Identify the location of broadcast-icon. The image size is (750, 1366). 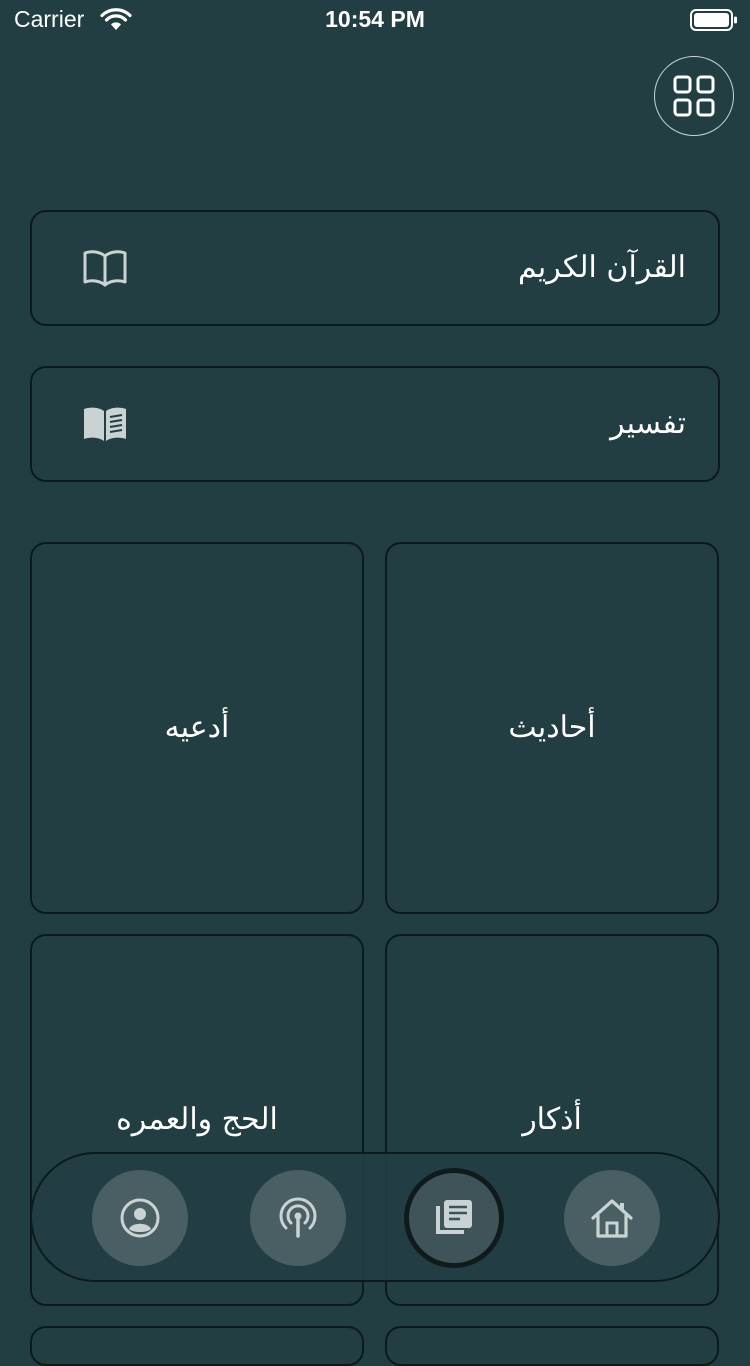
(298, 1217).